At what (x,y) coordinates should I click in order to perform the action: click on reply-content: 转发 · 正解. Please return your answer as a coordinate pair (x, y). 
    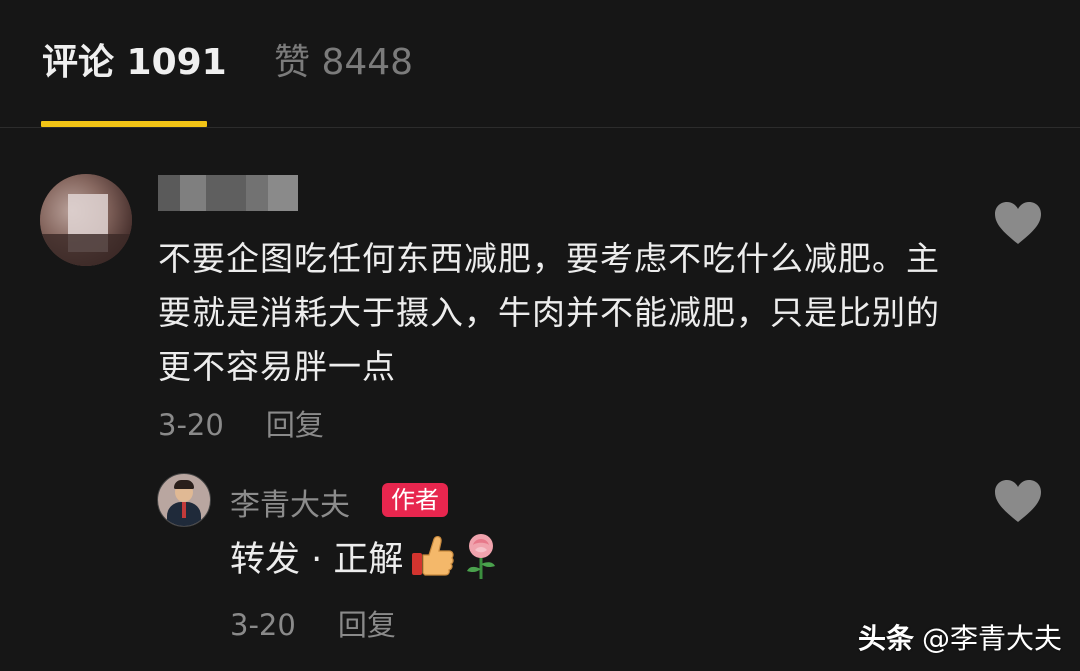
    Looking at the image, I should click on (365, 556).